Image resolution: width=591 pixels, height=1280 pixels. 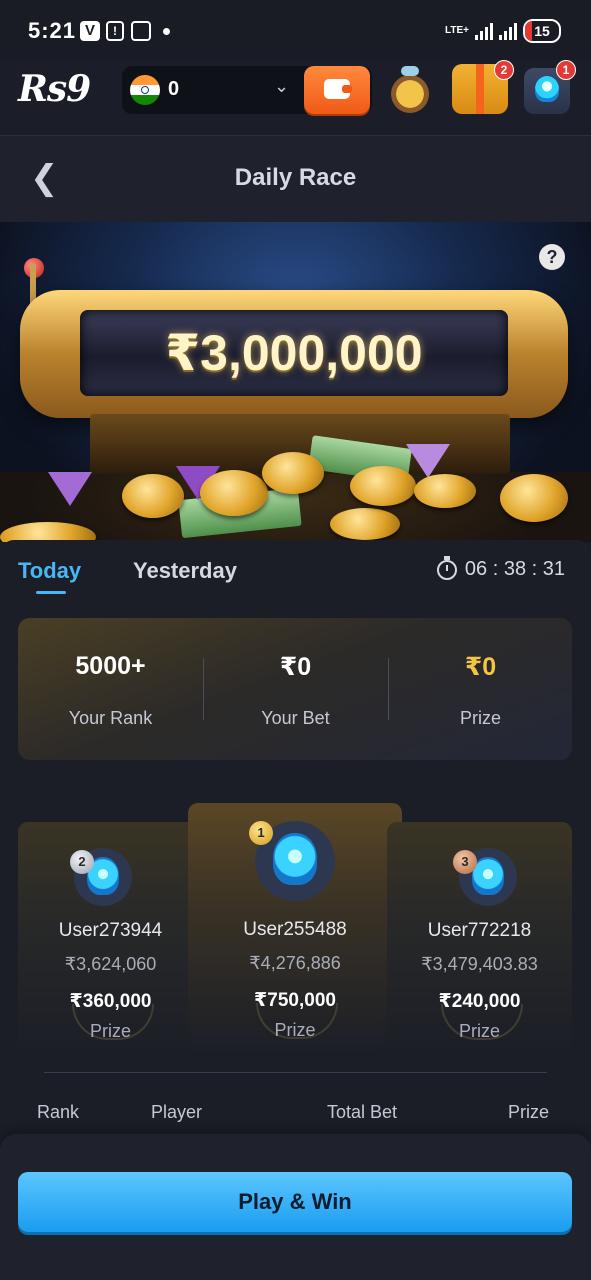 I want to click on gold-medal-icon: 1, so click(x=261, y=833).